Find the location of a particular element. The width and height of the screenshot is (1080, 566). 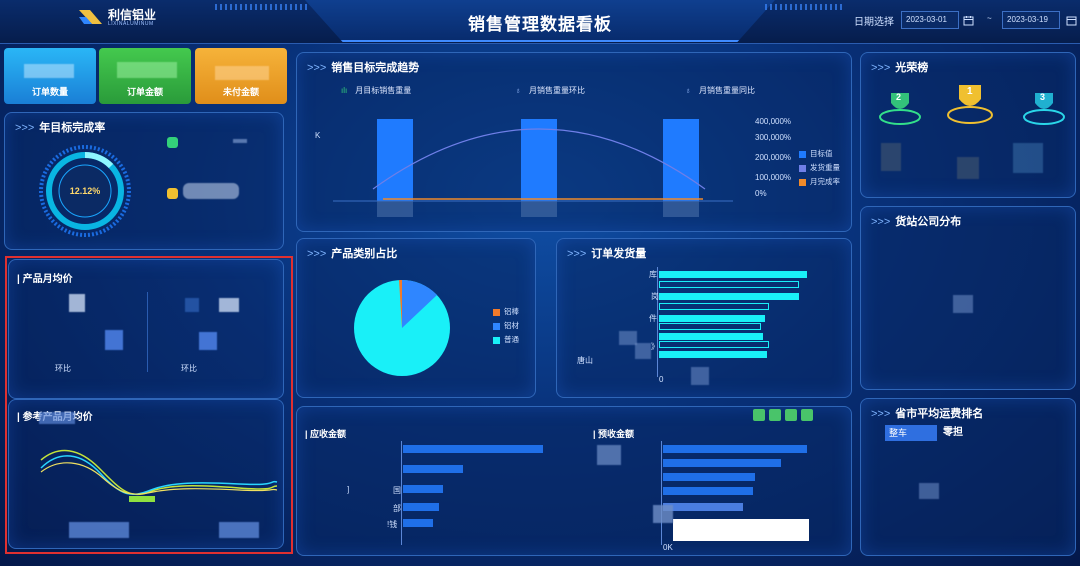

calendar-icon-end is located at coordinates (1071, 19).